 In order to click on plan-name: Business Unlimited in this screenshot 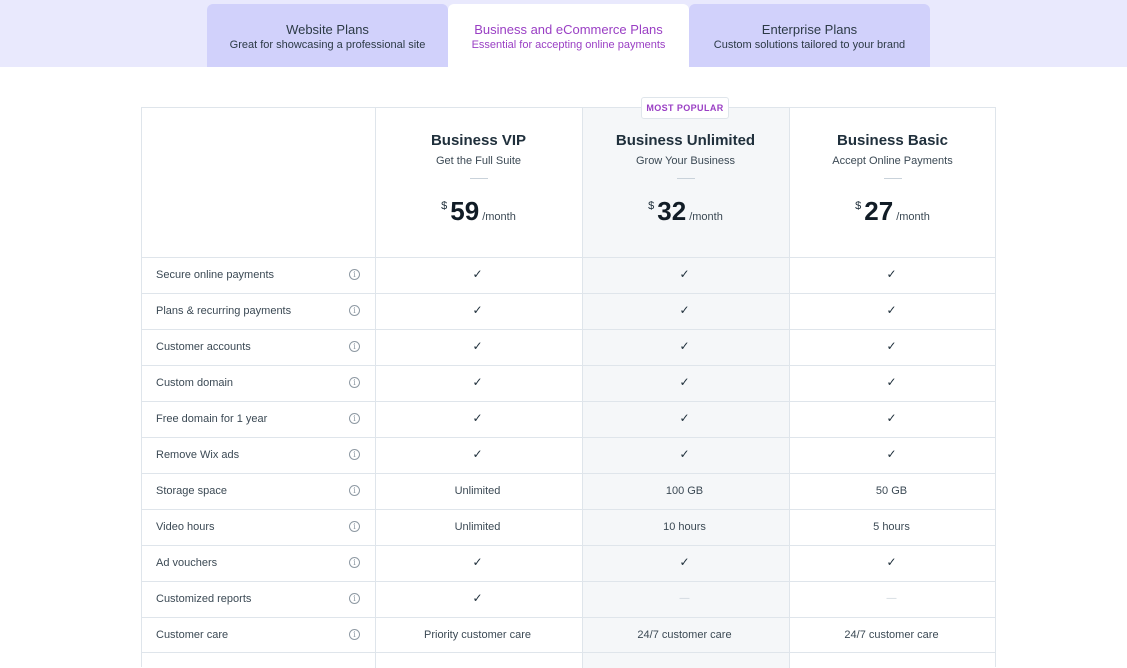, I will do `click(685, 140)`.